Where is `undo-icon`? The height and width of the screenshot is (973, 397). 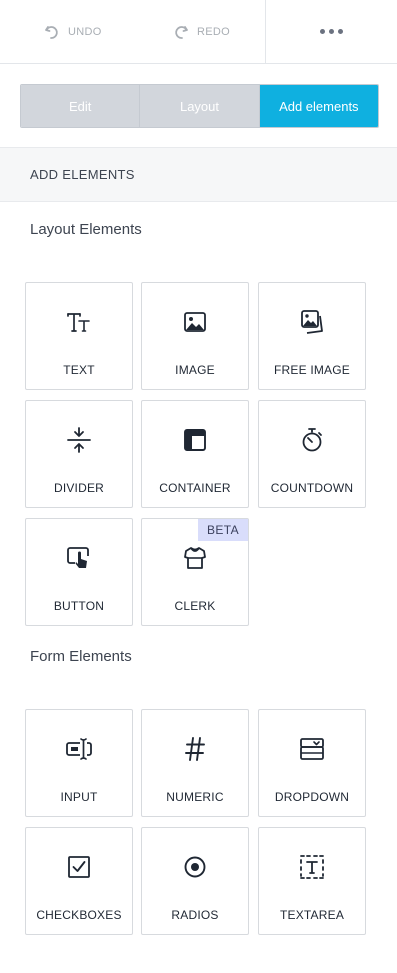
undo-icon is located at coordinates (51, 32).